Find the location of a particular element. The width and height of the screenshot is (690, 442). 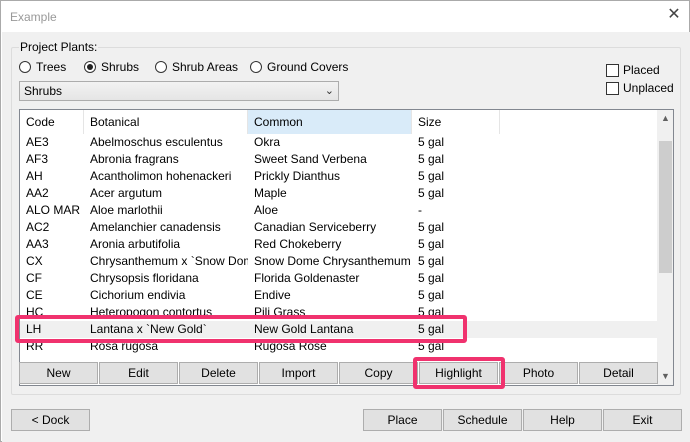

radio-trees: Trees is located at coordinates (42, 67).